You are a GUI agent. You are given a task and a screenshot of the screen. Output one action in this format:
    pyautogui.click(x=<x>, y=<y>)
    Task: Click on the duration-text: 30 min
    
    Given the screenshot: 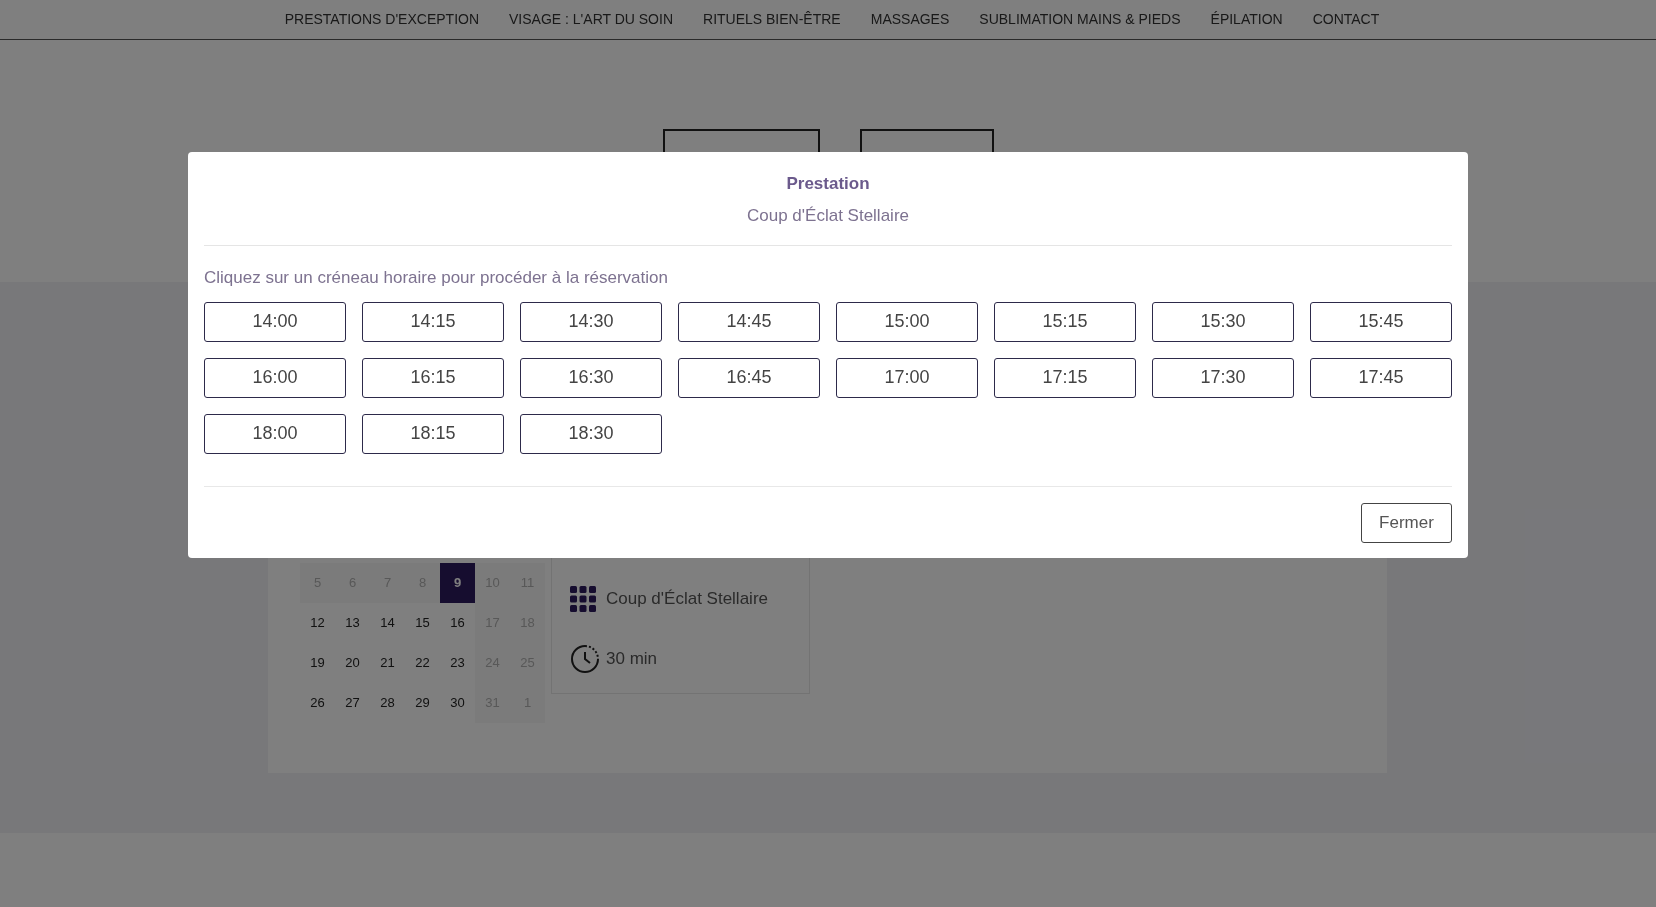 What is the action you would take?
    pyautogui.click(x=632, y=659)
    